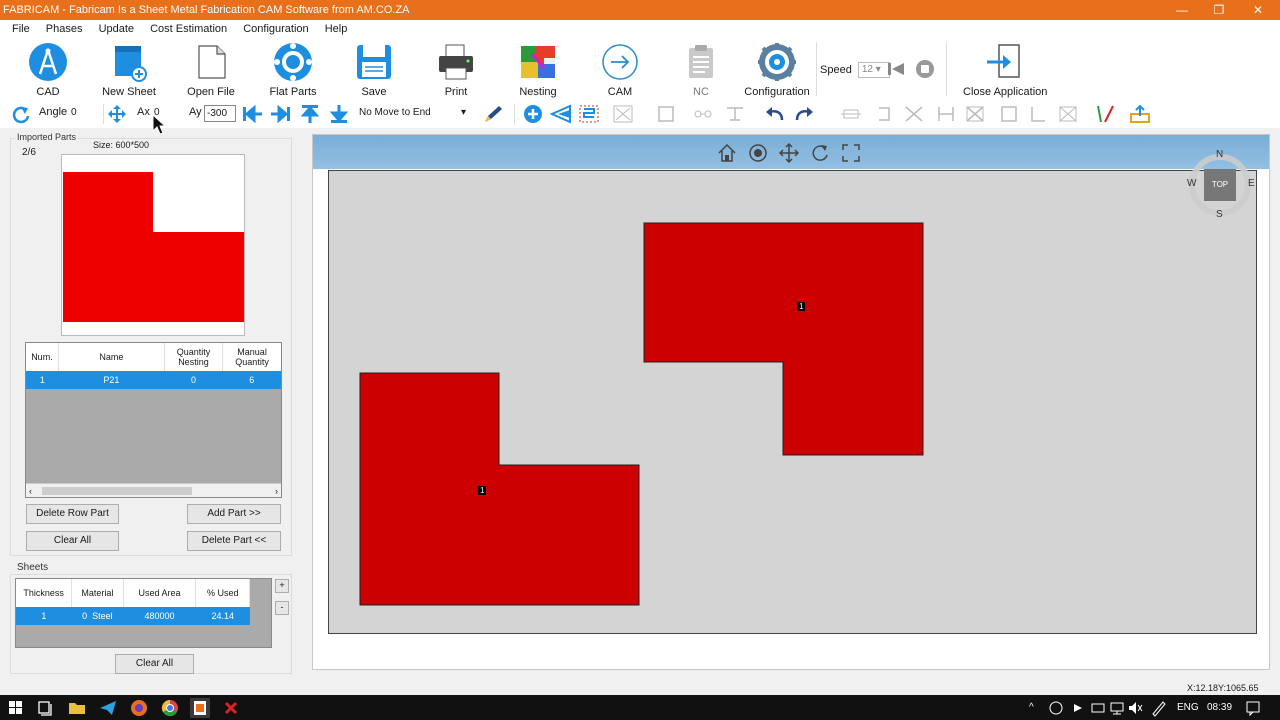  What do you see at coordinates (97, 616) in the screenshot?
I see `cell-material: 0 Steel` at bounding box center [97, 616].